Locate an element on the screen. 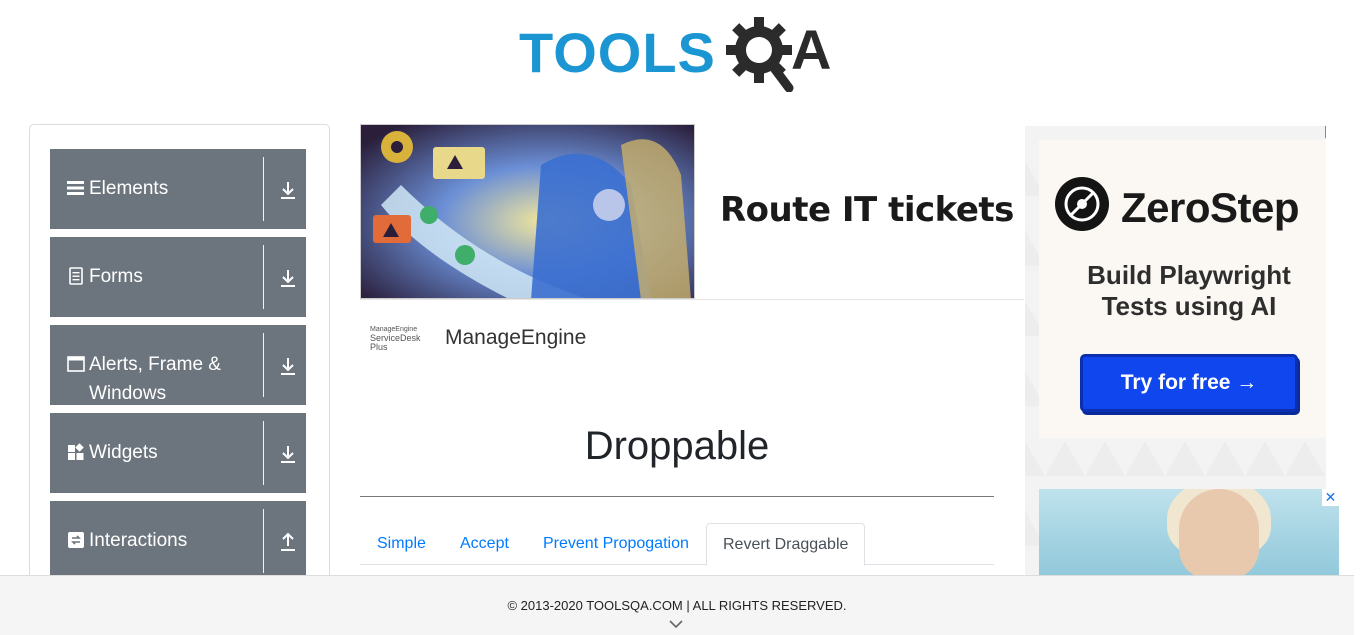 The height and width of the screenshot is (635, 1366). sidebar-group-label: Elements is located at coordinates (129, 188).